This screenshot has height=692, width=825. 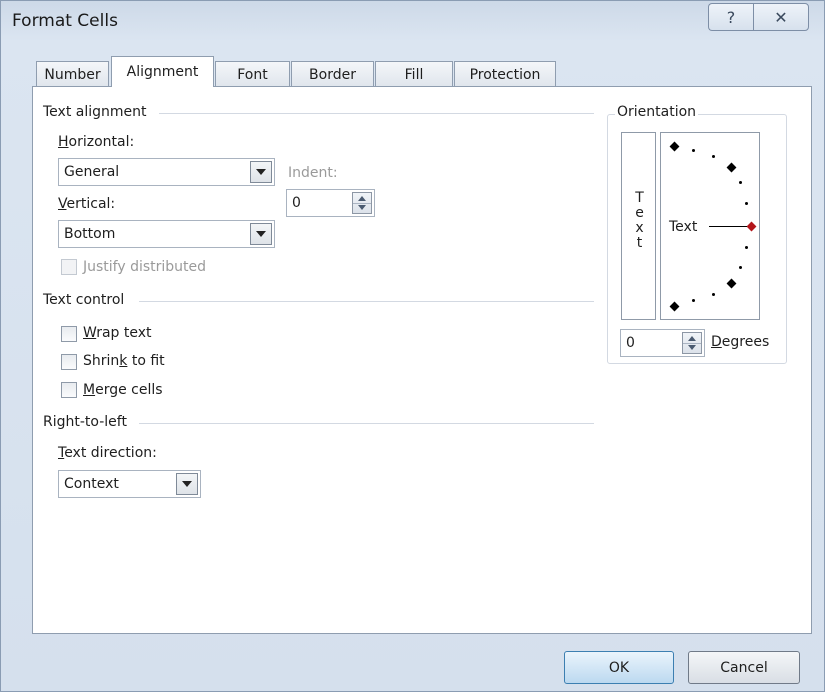 I want to click on horizontal-label-rest: orizontal:, so click(x=101, y=142).